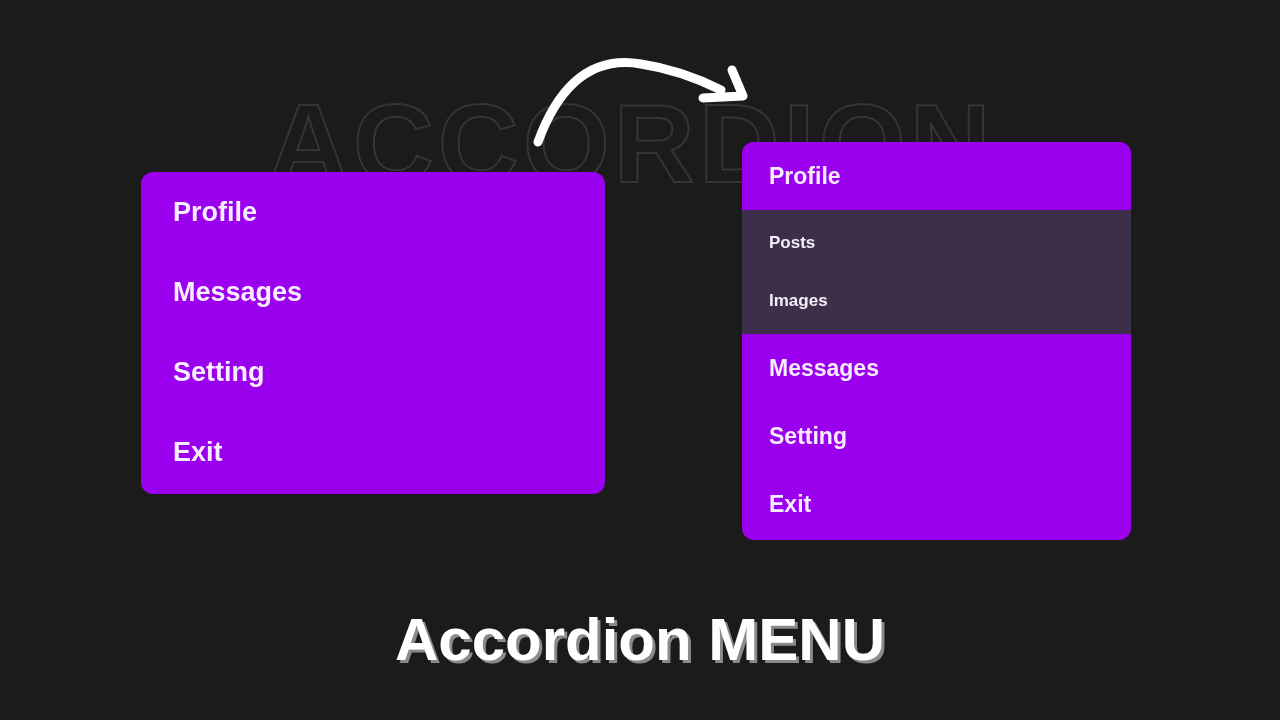 This screenshot has width=1280, height=720. What do you see at coordinates (936, 243) in the screenshot?
I see `submenu-item: Posts` at bounding box center [936, 243].